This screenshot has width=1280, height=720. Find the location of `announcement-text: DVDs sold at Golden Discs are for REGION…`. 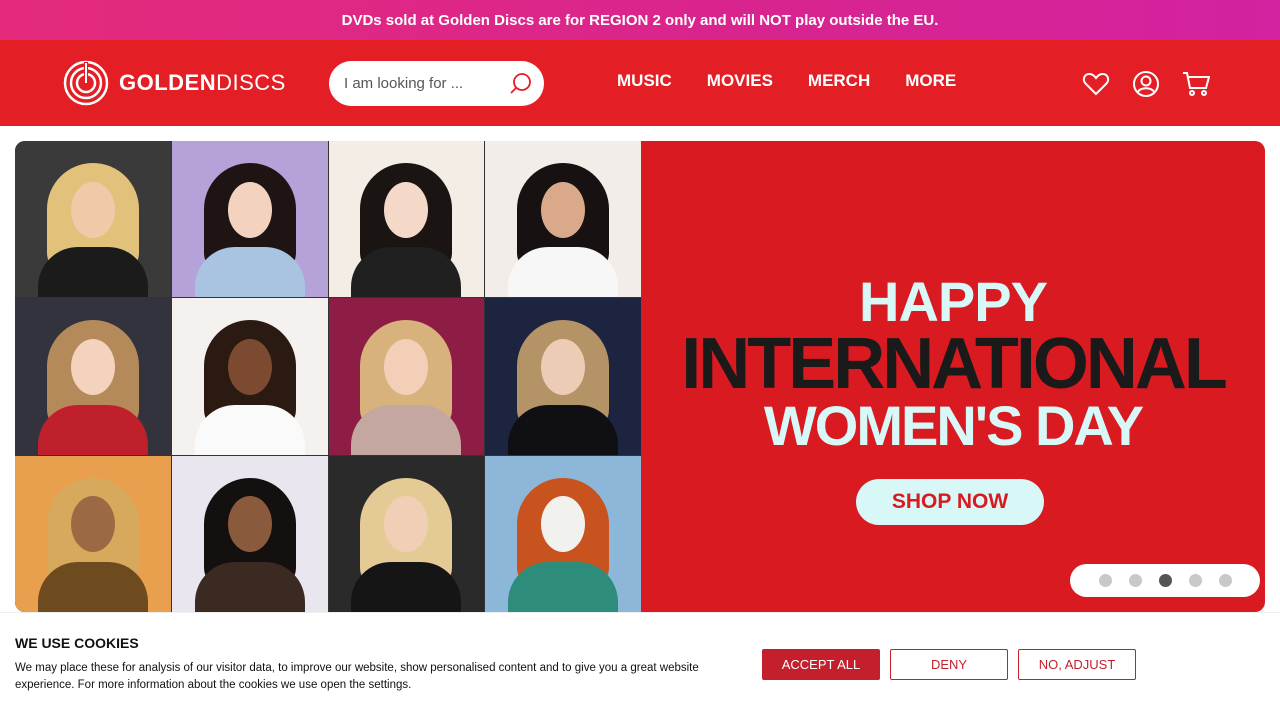

announcement-text: DVDs sold at Golden Discs are for REGION… is located at coordinates (640, 20).